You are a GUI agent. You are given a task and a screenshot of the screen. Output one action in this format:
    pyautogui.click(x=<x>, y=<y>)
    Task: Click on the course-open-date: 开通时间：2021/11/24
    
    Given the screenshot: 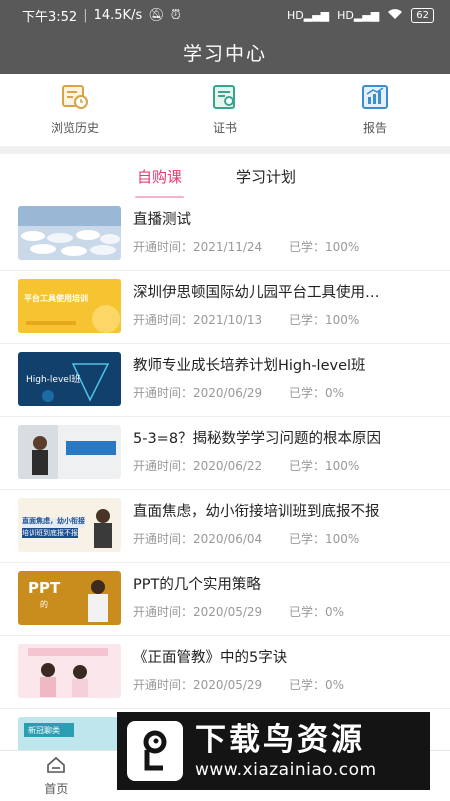 What is the action you would take?
    pyautogui.click(x=198, y=247)
    